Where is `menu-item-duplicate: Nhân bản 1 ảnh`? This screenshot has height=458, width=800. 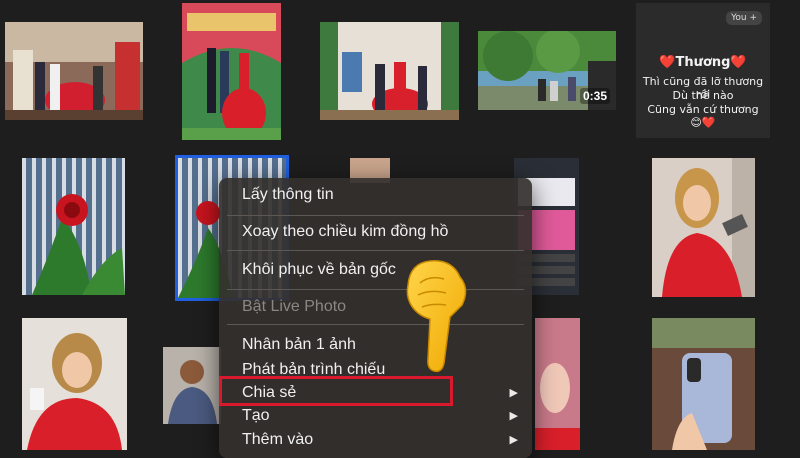
menu-item-duplicate: Nhân bản 1 ảnh is located at coordinates (375, 345).